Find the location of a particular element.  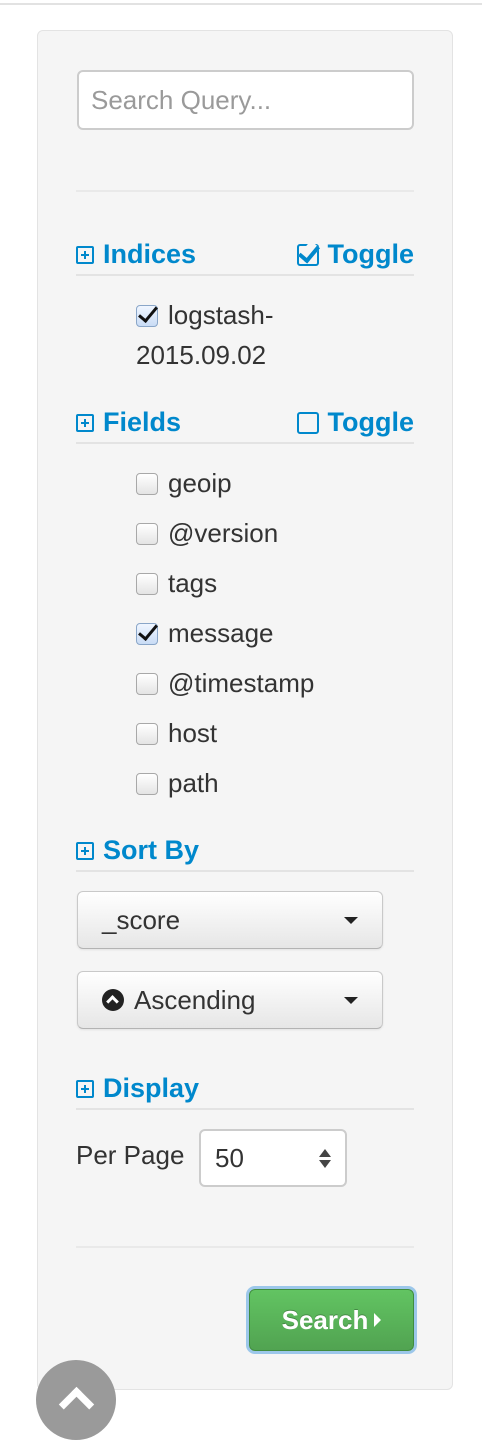

sort-field-dropdown: _score is located at coordinates (230, 920).